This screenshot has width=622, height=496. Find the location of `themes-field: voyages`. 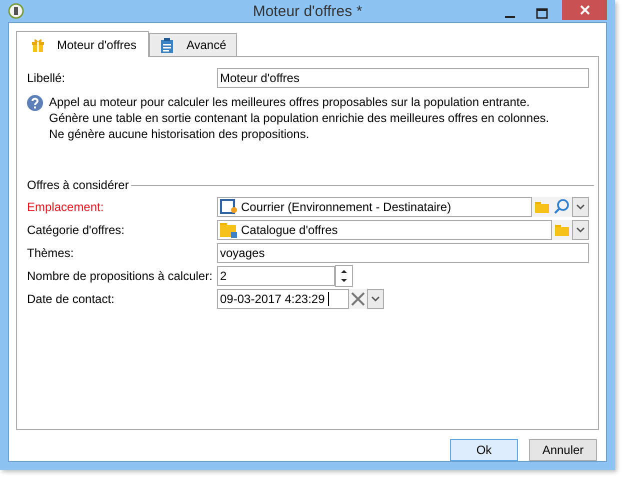

themes-field: voyages is located at coordinates (403, 252).